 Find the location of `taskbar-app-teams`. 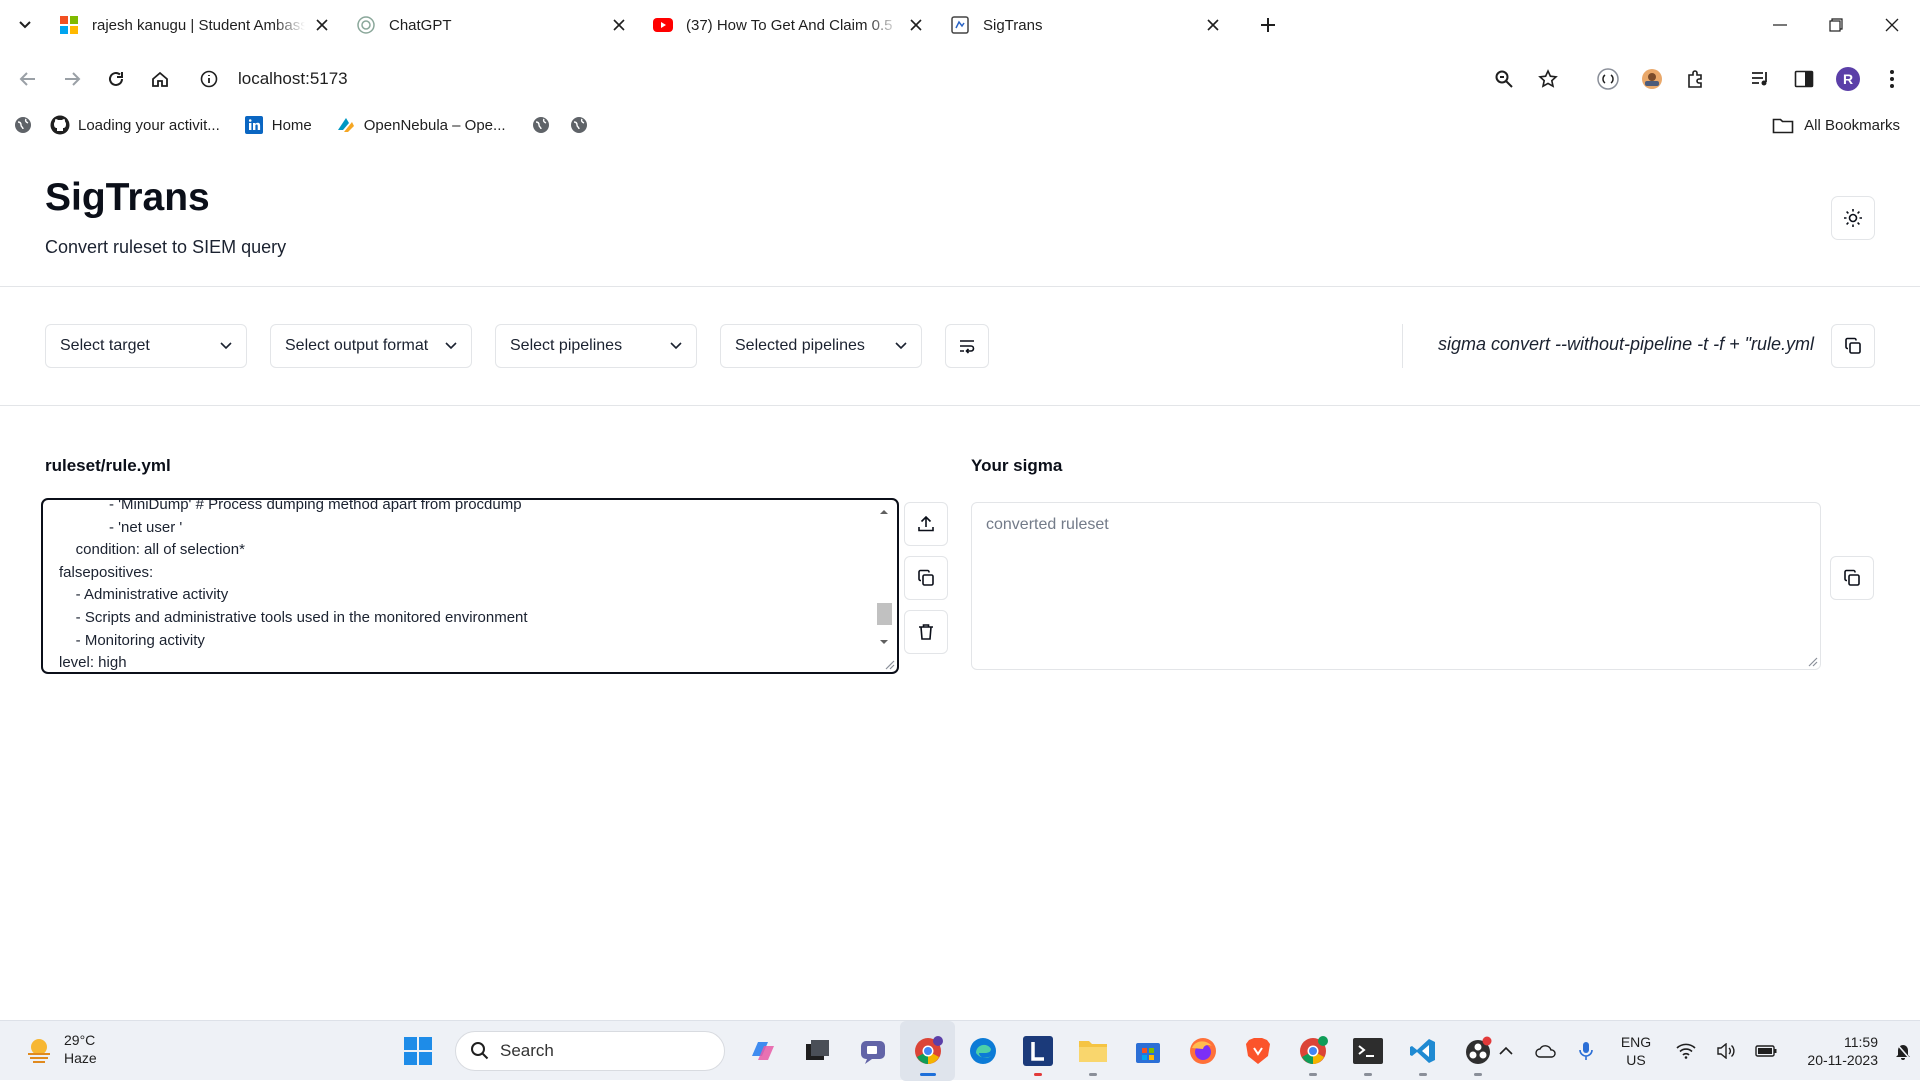

taskbar-app-teams is located at coordinates (872, 1051).